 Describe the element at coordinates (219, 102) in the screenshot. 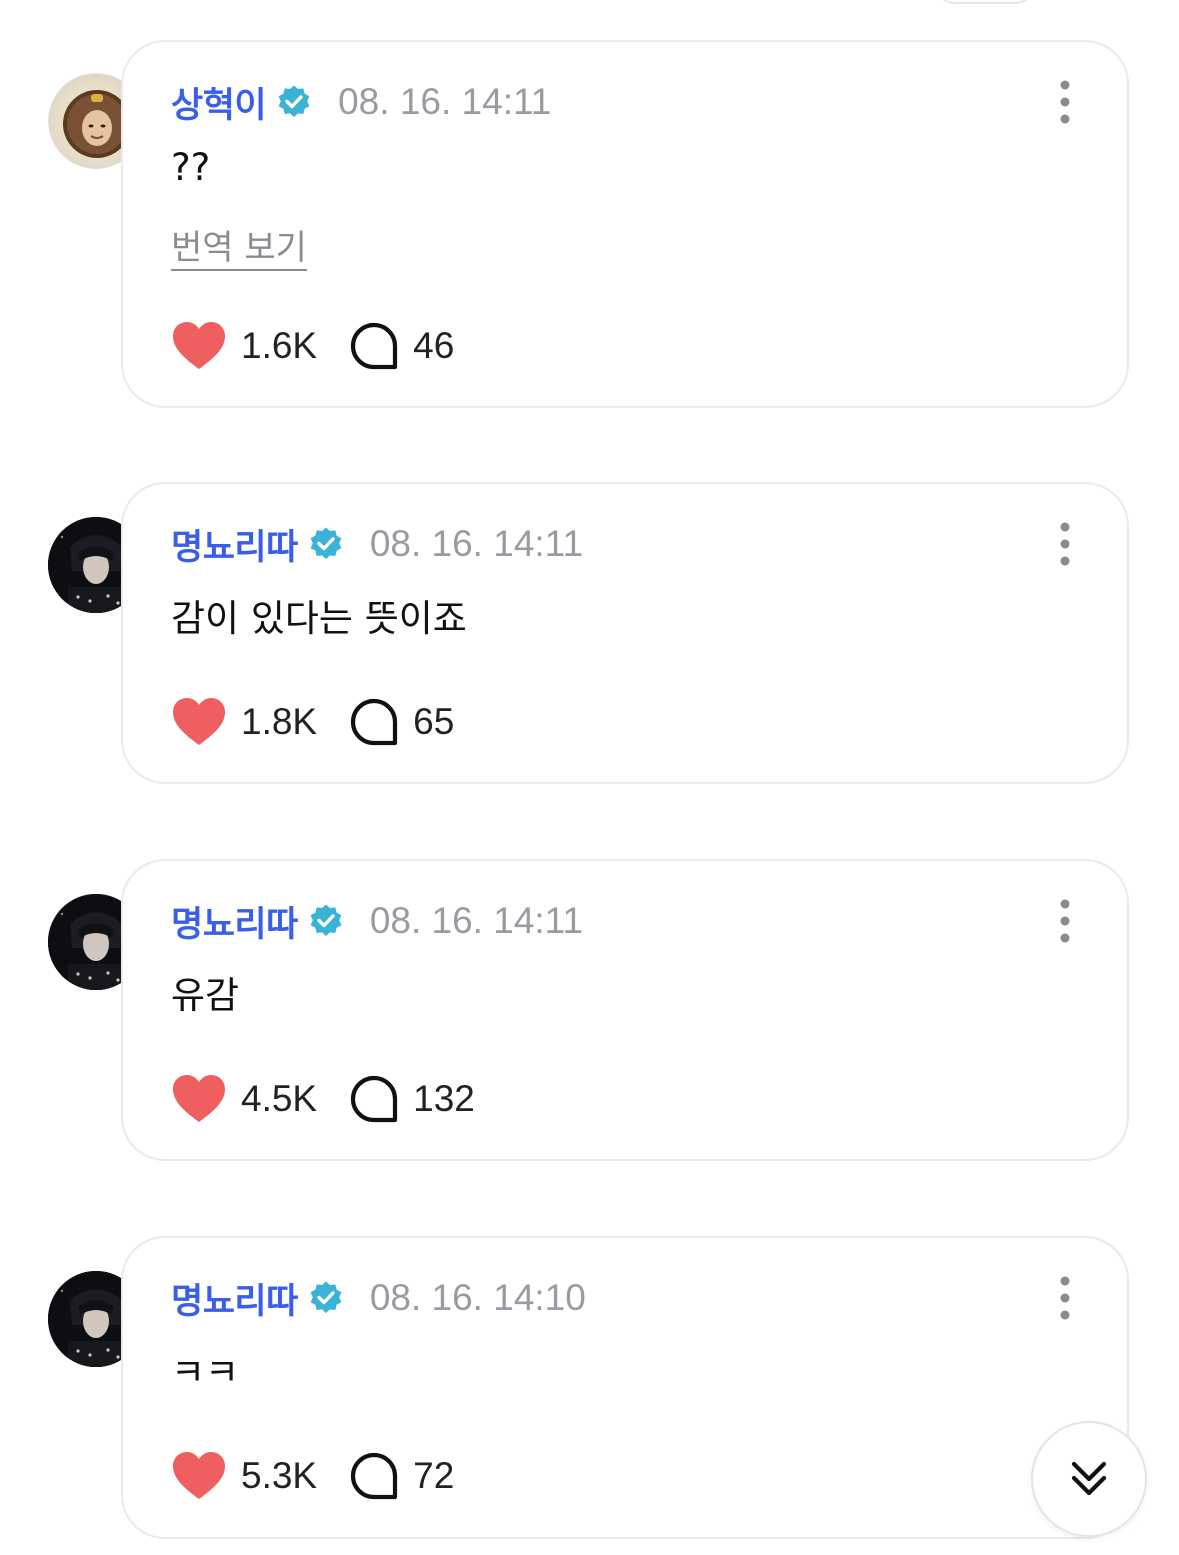

I see `author-name: 상혁이` at that location.